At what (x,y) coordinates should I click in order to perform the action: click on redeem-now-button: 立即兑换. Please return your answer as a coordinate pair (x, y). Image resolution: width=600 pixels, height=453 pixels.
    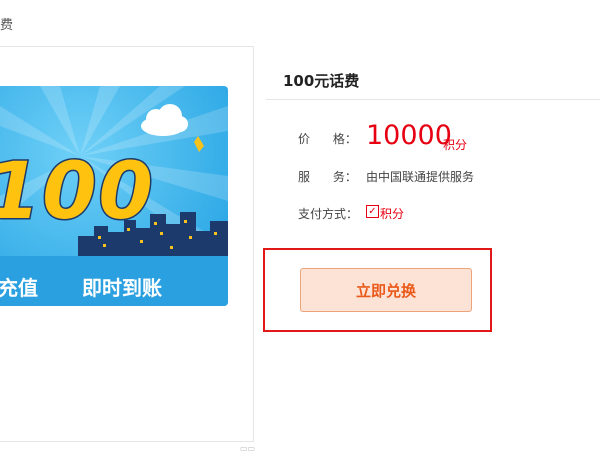
    Looking at the image, I should click on (386, 290).